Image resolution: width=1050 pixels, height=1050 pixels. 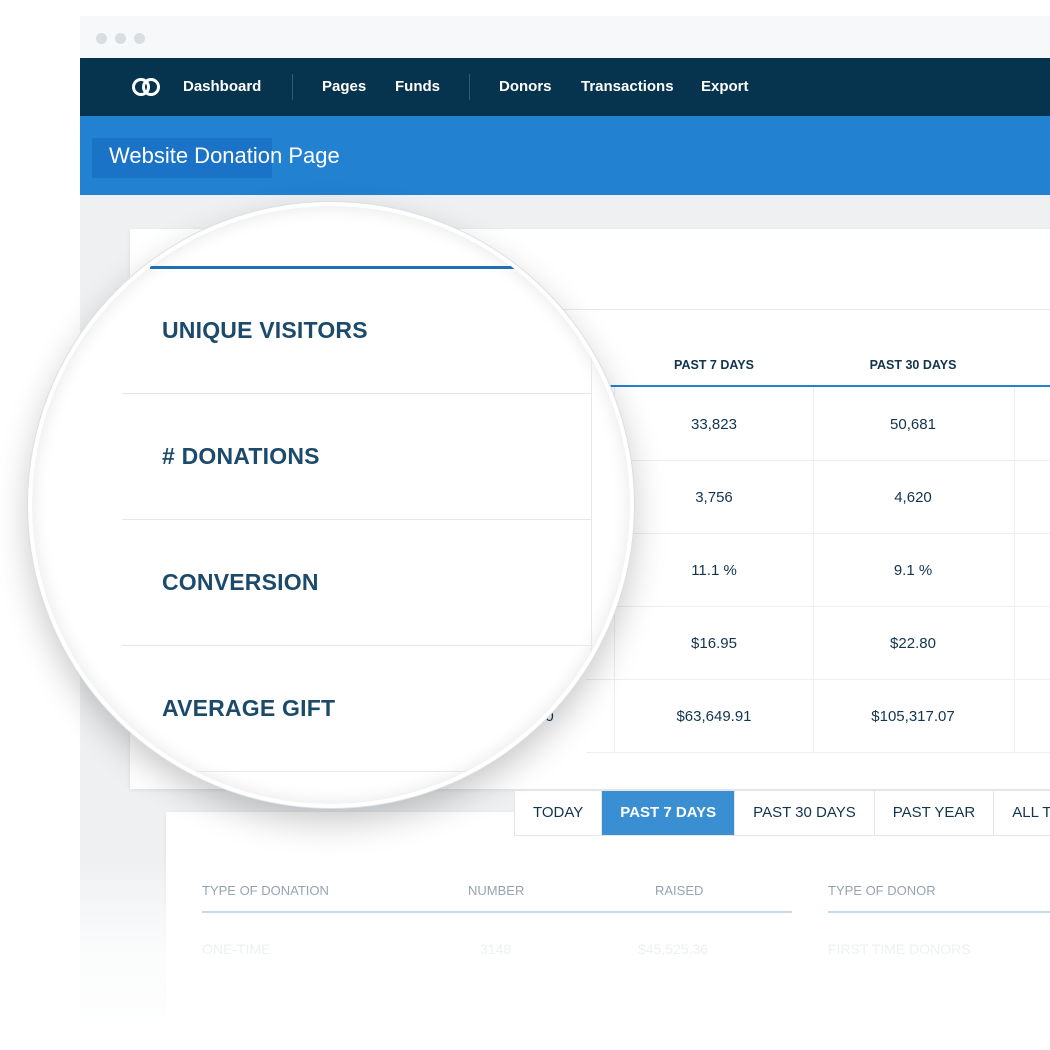 I want to click on window-minimize-dot, so click(x=120, y=38).